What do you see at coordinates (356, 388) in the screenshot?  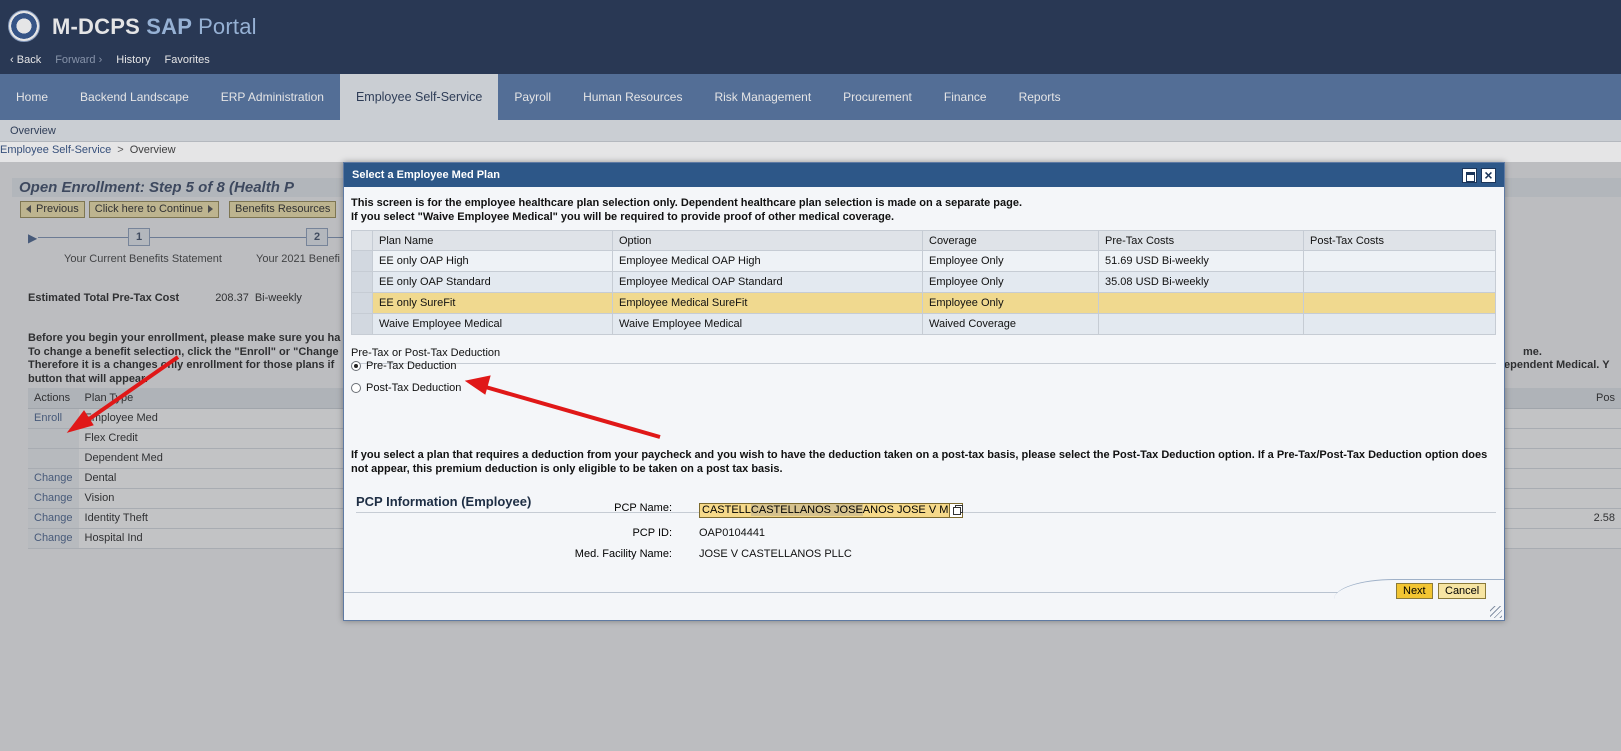 I see `post-tax-radio` at bounding box center [356, 388].